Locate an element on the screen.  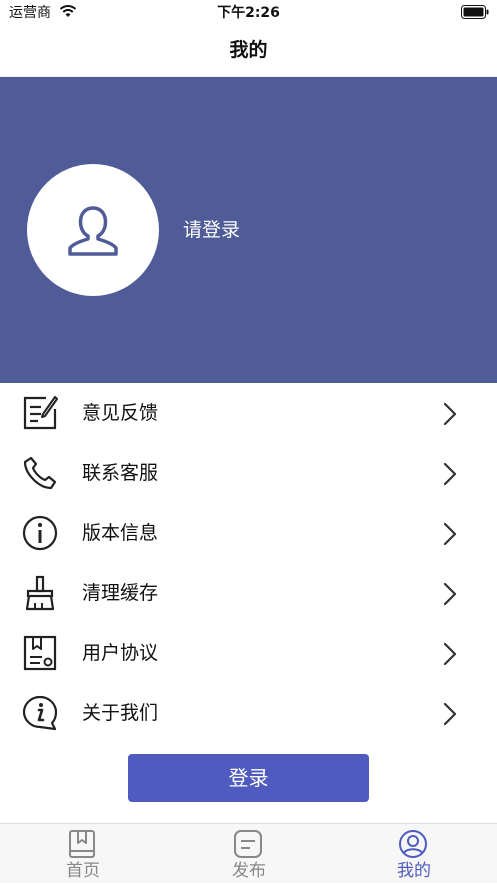
info-icon is located at coordinates (40, 533).